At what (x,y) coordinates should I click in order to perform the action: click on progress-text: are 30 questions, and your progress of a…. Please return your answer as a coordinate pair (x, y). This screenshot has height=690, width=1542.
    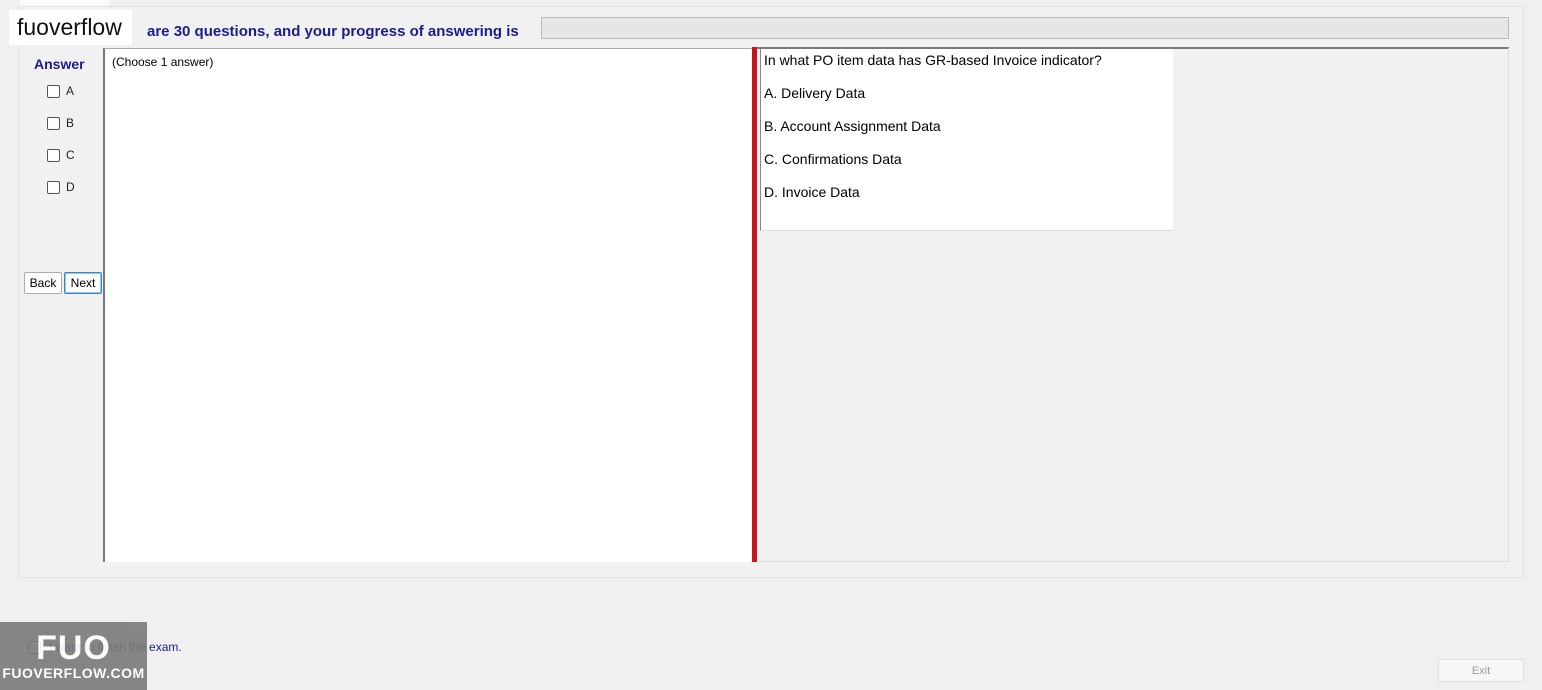
    Looking at the image, I should click on (333, 31).